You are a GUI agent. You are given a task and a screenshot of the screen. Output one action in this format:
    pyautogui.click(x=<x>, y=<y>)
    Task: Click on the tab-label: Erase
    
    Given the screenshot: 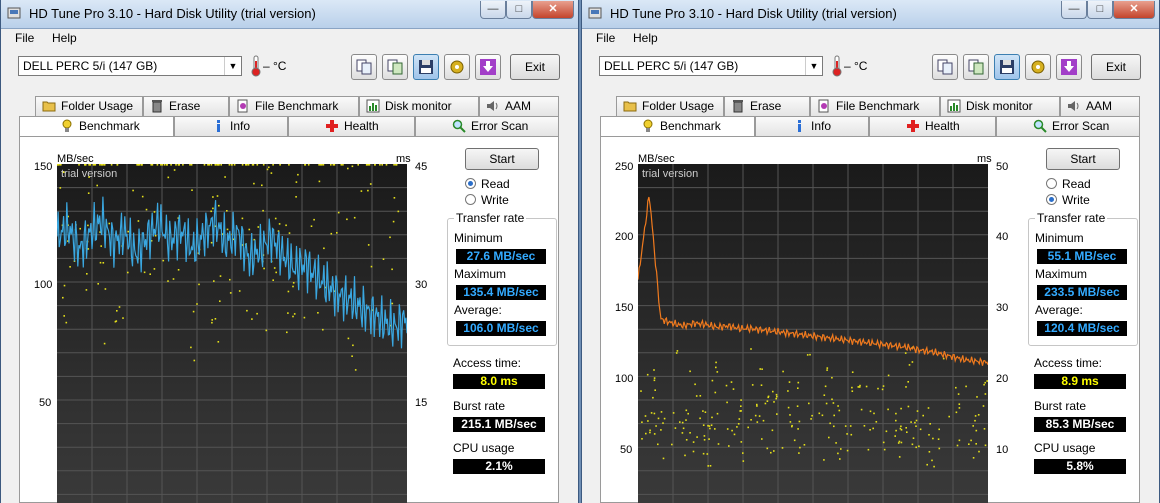 What is the action you would take?
    pyautogui.click(x=766, y=106)
    